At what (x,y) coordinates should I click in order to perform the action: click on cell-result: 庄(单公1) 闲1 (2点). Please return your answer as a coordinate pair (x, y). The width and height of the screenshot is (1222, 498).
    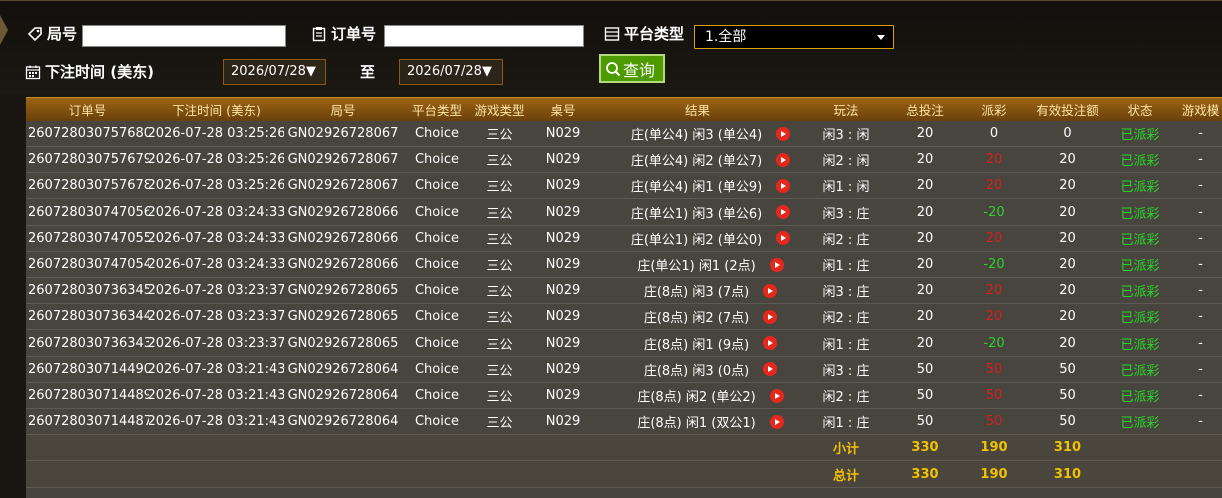
    Looking at the image, I should click on (697, 264).